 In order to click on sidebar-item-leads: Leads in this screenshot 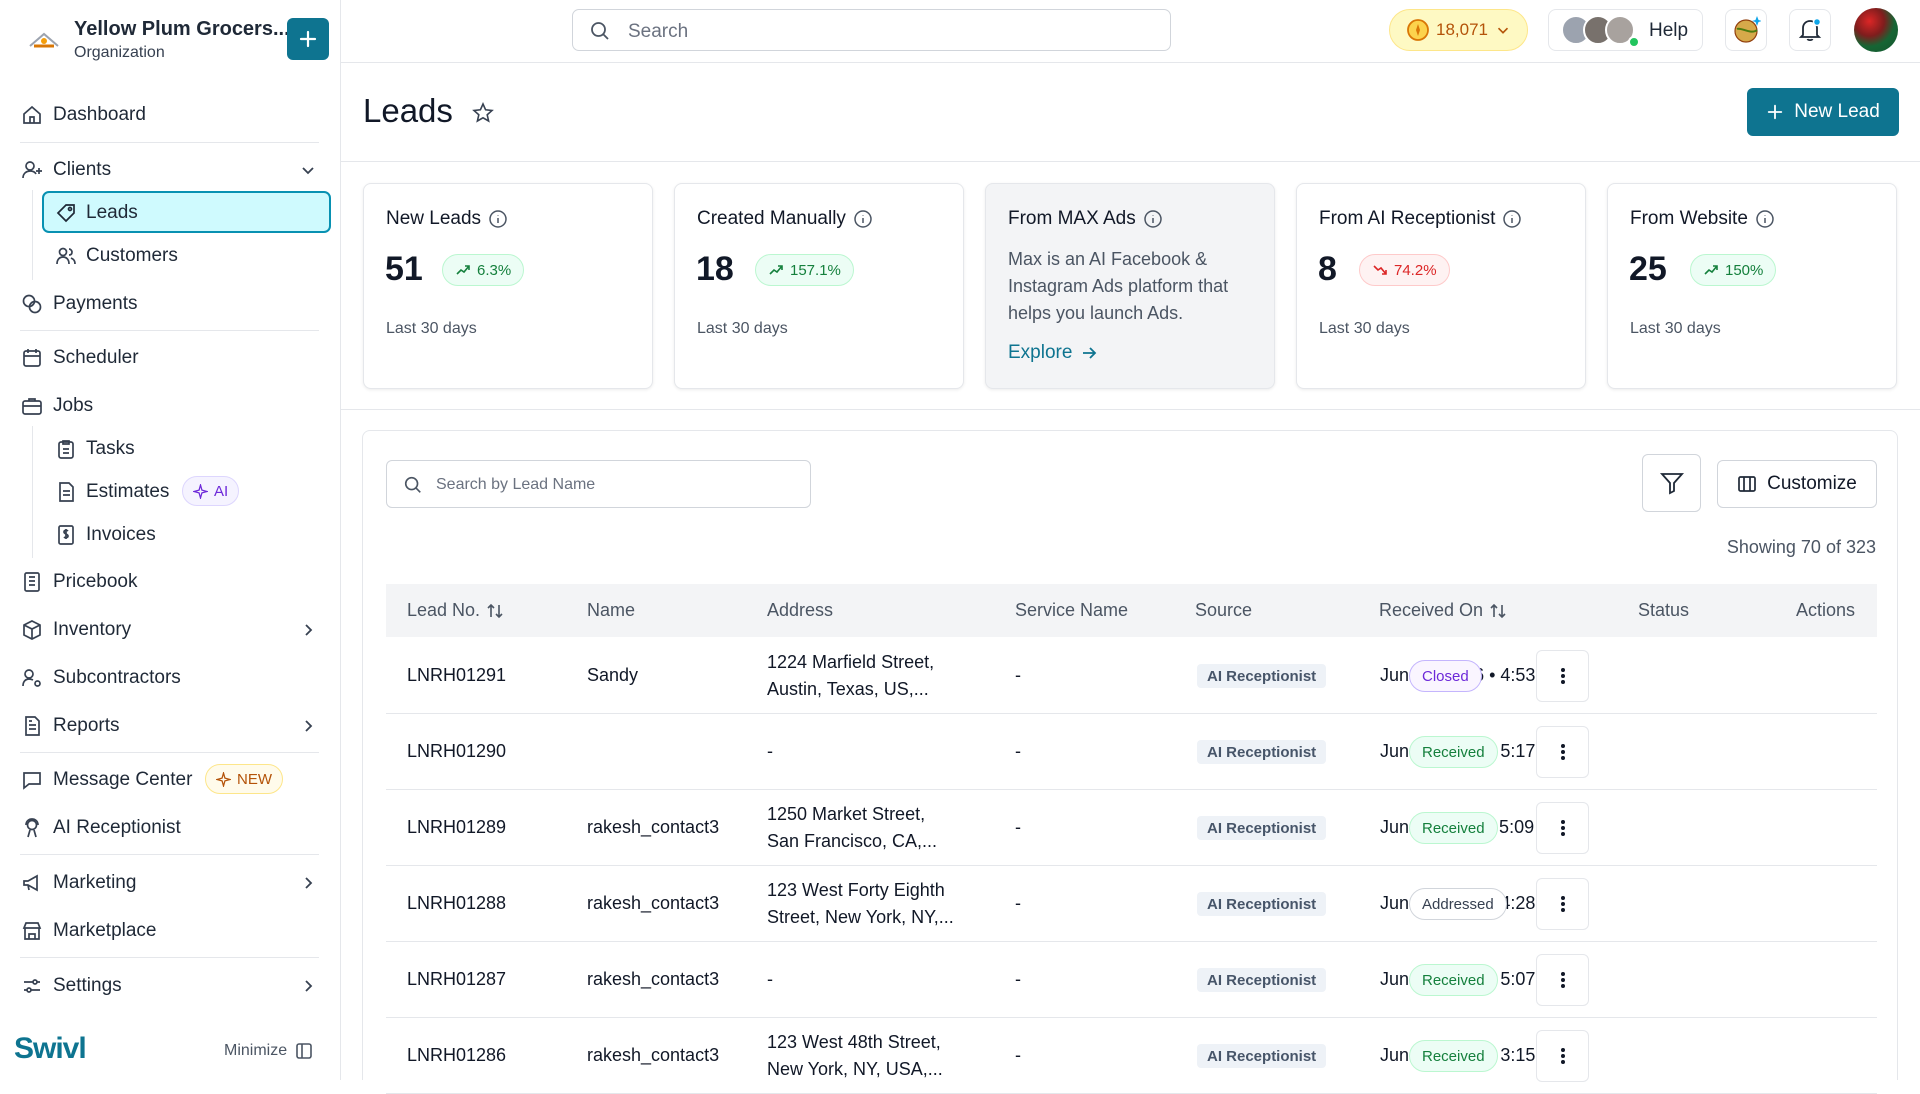, I will do `click(170, 212)`.